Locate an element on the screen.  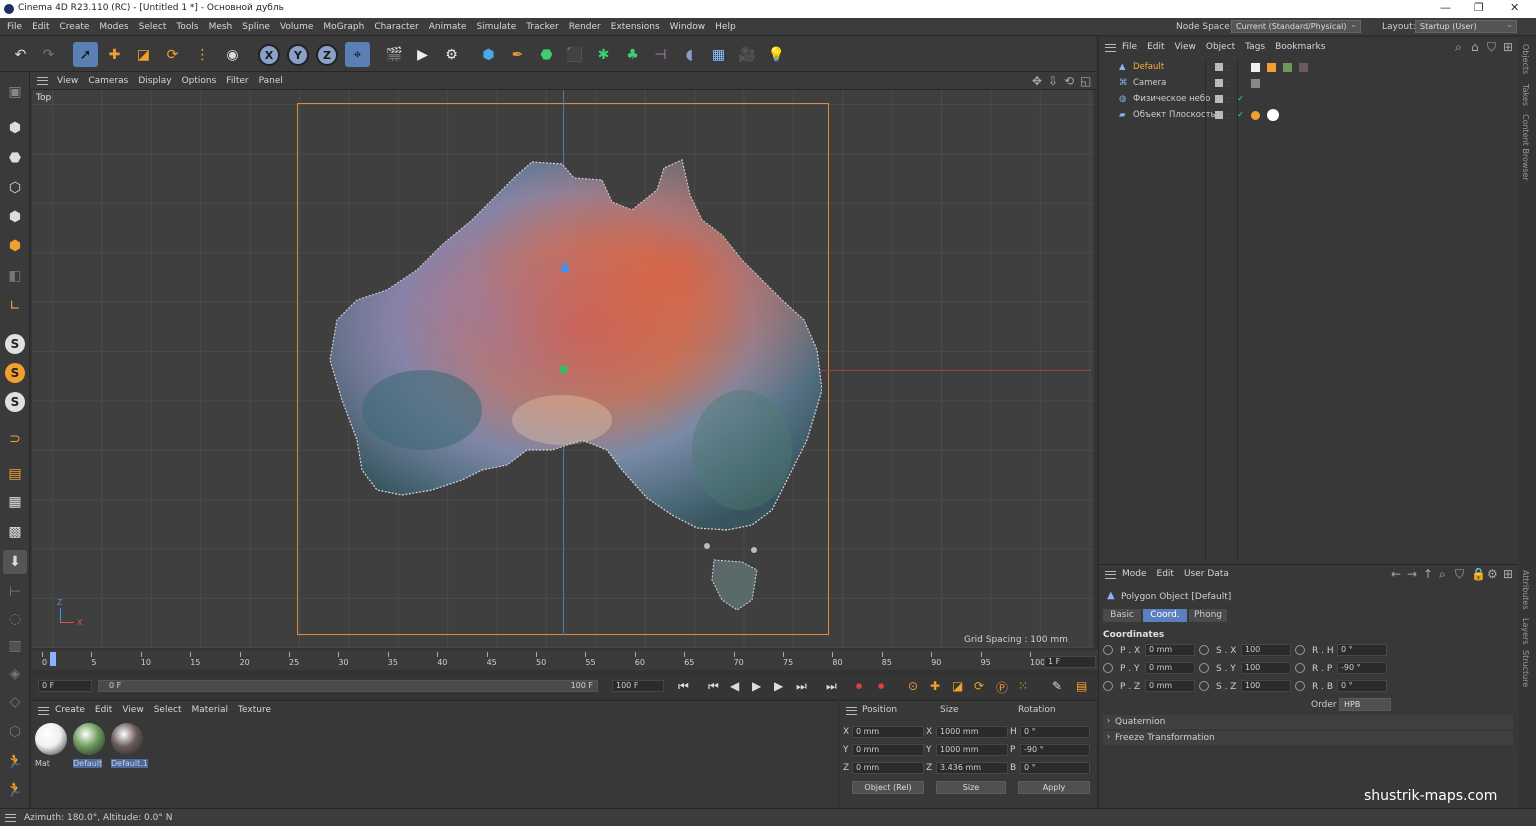
viewport-solo-icon: ▩ is located at coordinates (15, 532).